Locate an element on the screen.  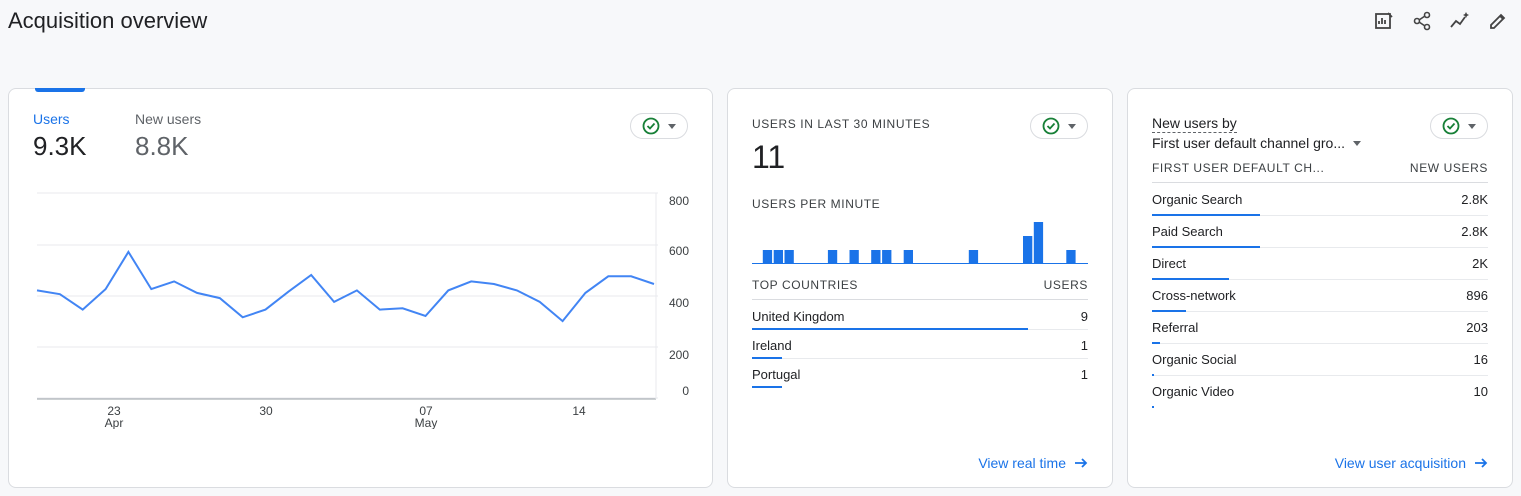
row-value: 896 is located at coordinates (1477, 295).